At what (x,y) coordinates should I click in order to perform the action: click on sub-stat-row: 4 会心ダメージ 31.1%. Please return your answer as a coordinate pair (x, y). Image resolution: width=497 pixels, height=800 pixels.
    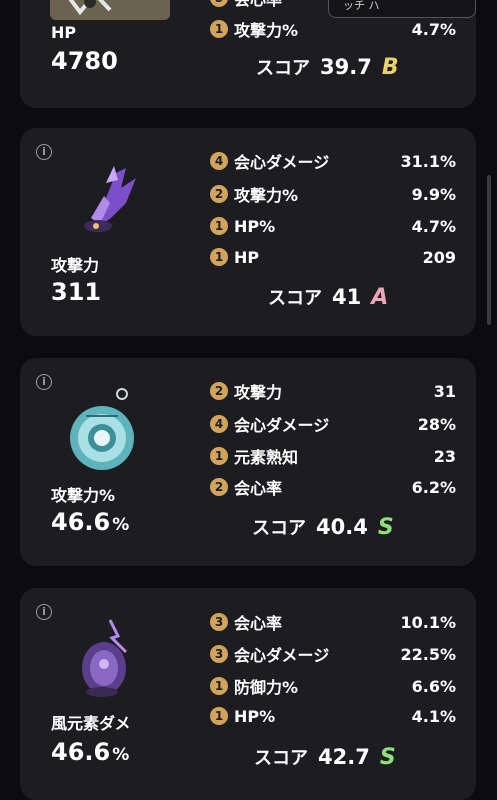
    Looking at the image, I should click on (333, 161).